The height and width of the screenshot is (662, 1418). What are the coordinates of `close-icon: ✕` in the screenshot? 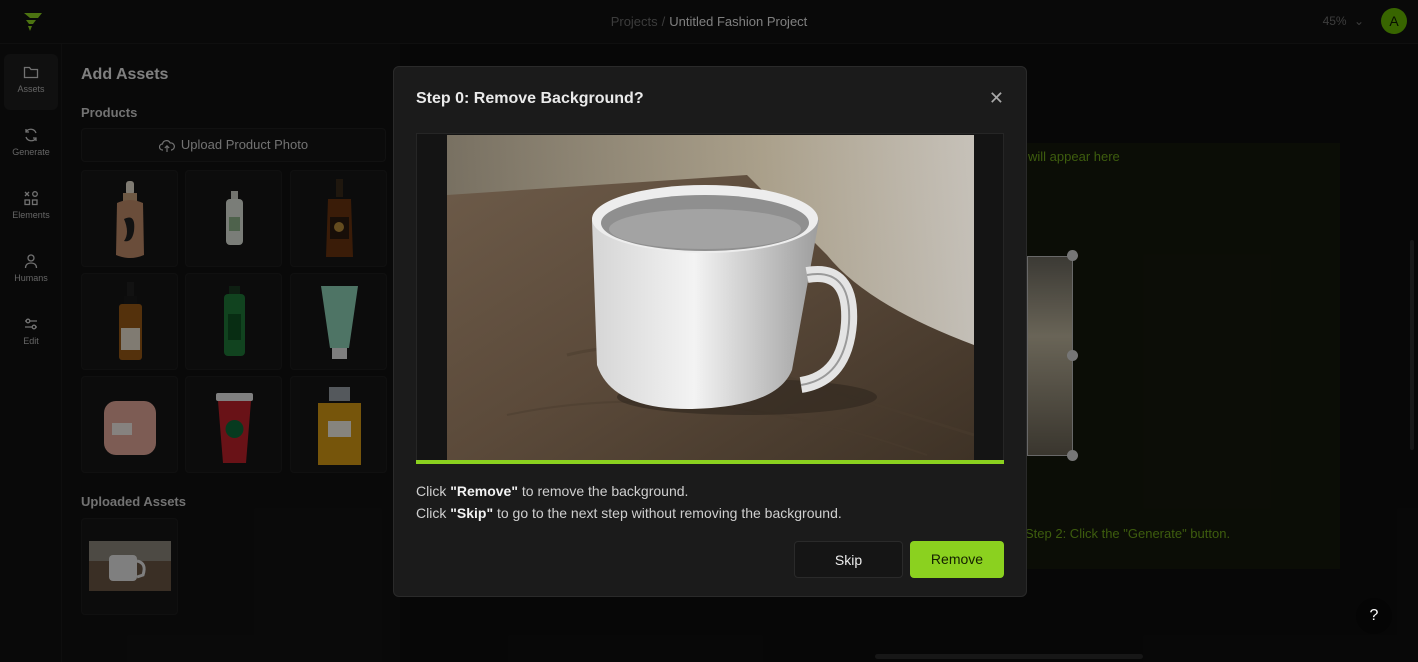 It's located at (996, 98).